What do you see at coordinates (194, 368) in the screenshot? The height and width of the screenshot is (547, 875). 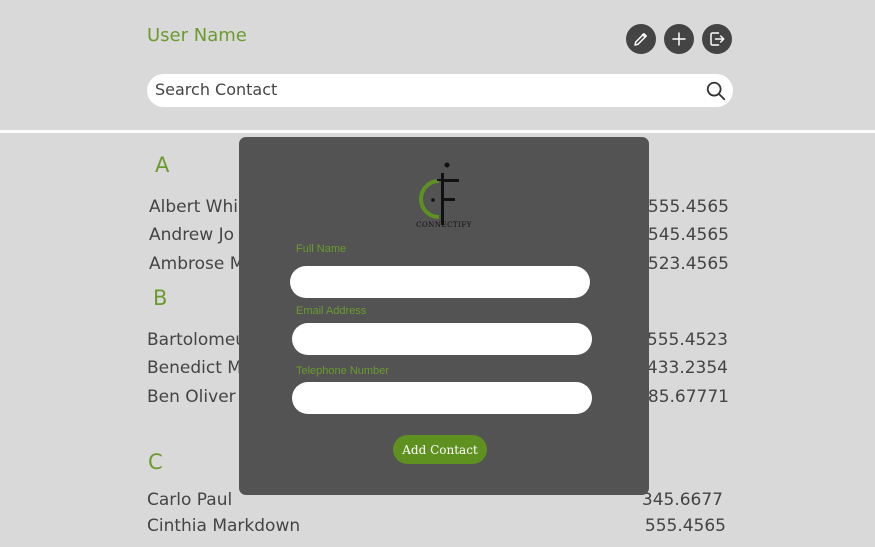 I see `contact-name: Benedict M` at bounding box center [194, 368].